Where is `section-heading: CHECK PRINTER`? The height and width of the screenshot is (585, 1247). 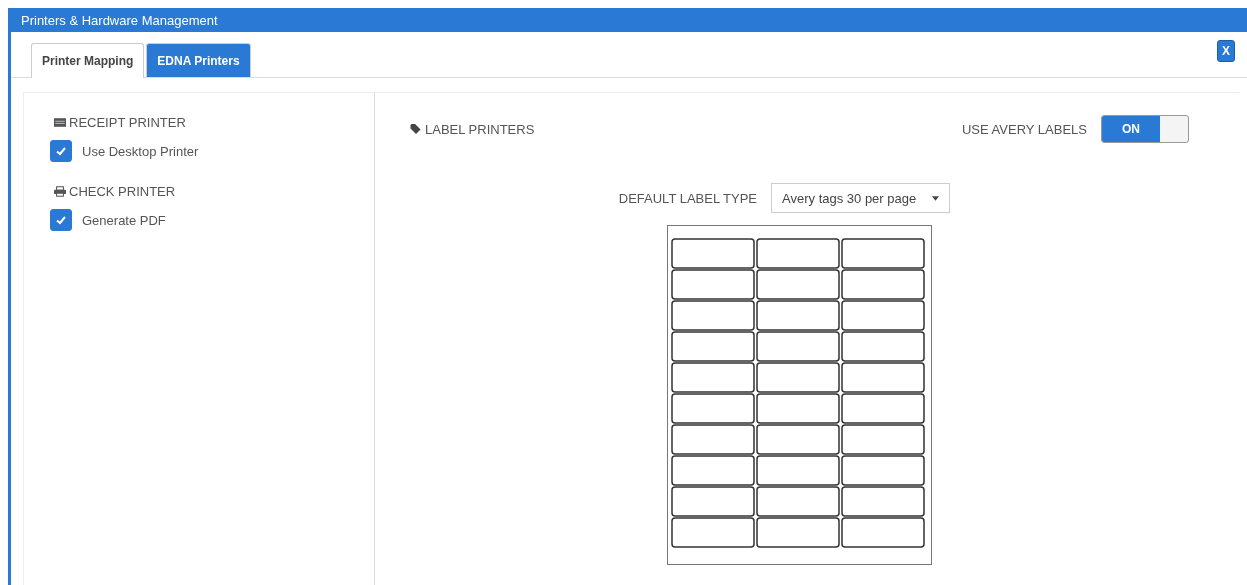 section-heading: CHECK PRINTER is located at coordinates (122, 191).